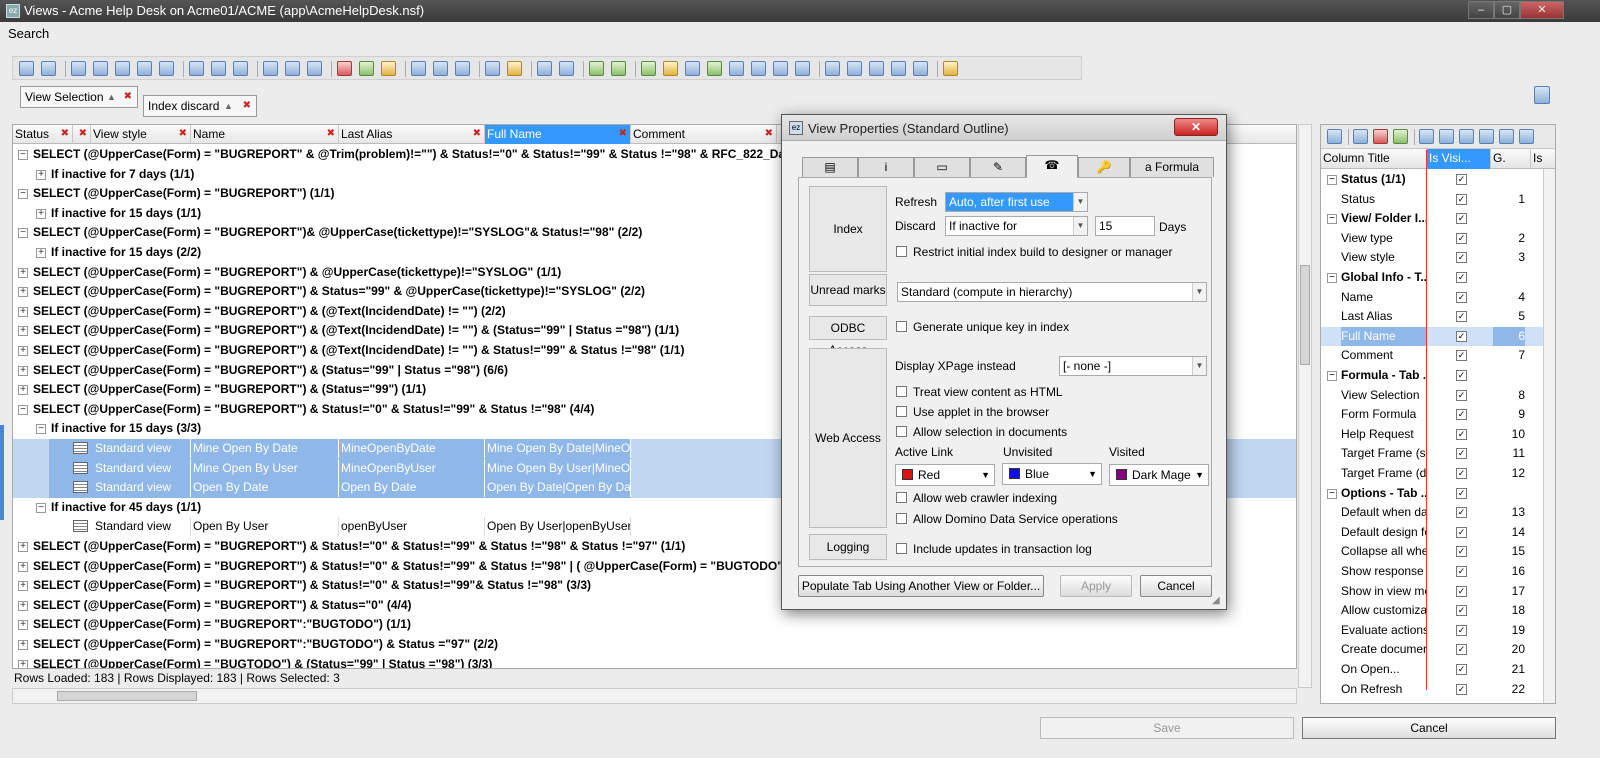 The image size is (1600, 758). I want to click on restrict-checkbox, so click(901, 251).